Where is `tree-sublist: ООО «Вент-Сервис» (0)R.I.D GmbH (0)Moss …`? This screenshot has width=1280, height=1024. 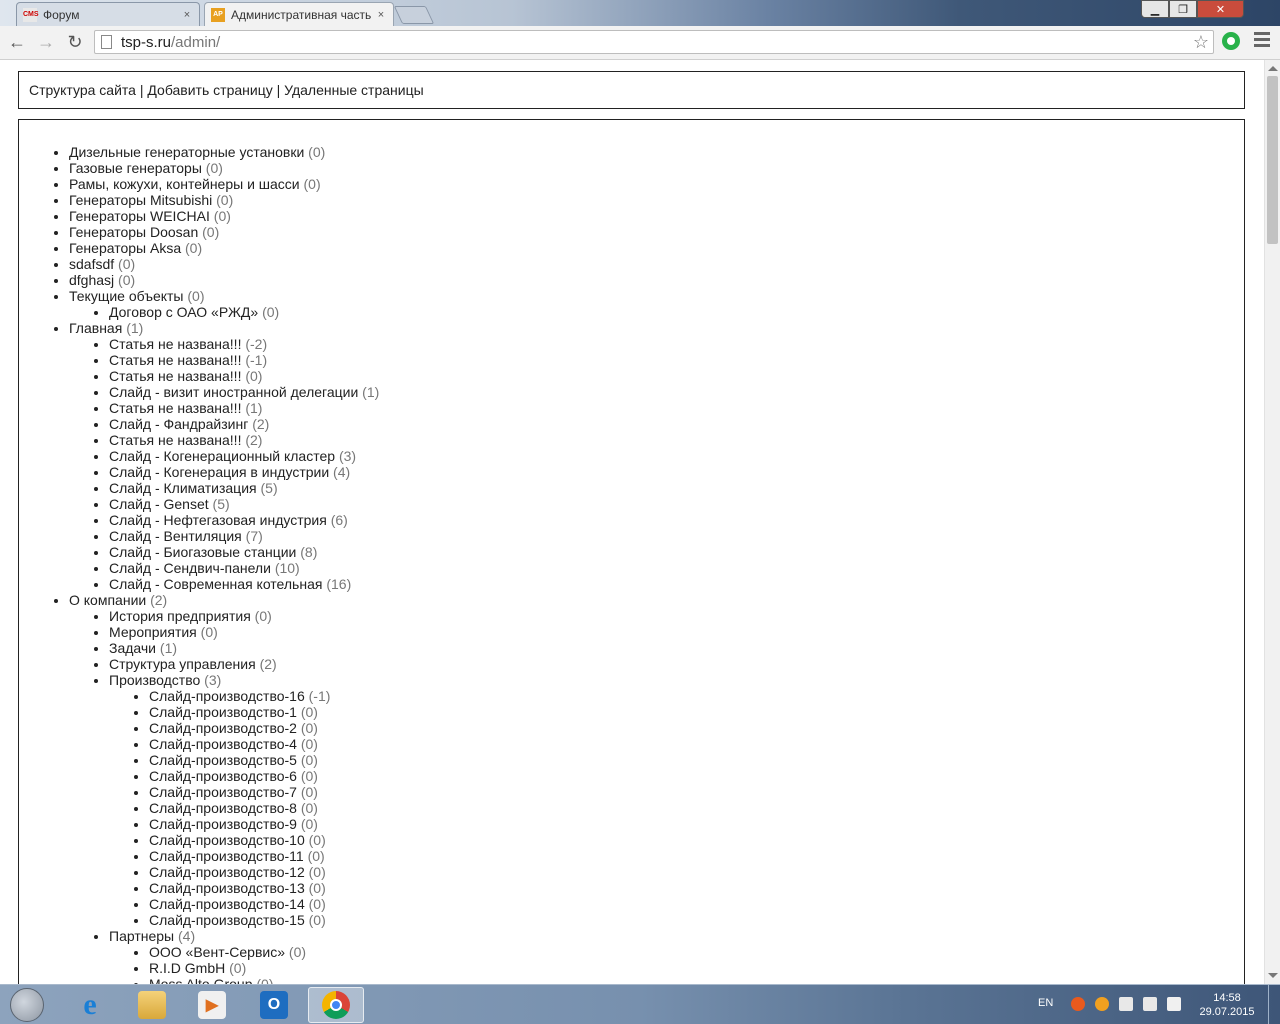
tree-sublist: ООО «Вент-Сервис» (0)R.I.D GmbH (0)Moss … is located at coordinates (676, 964).